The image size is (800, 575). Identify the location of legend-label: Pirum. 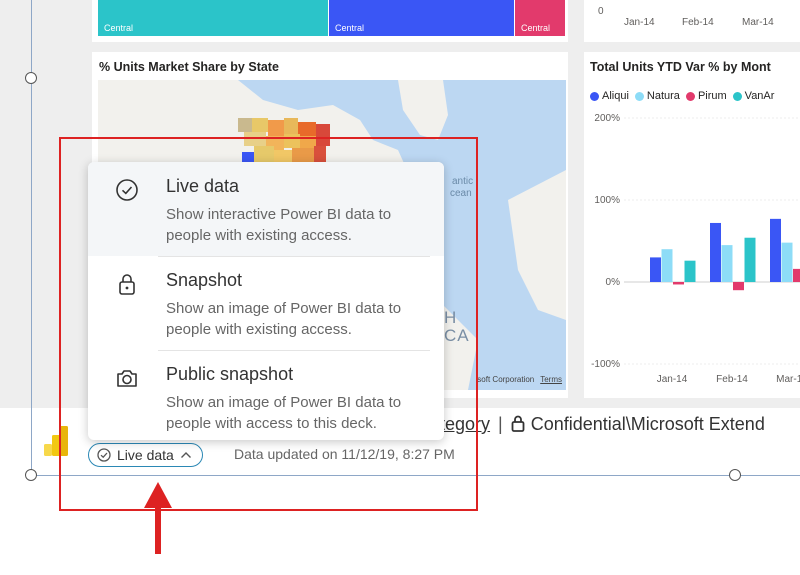
(712, 96).